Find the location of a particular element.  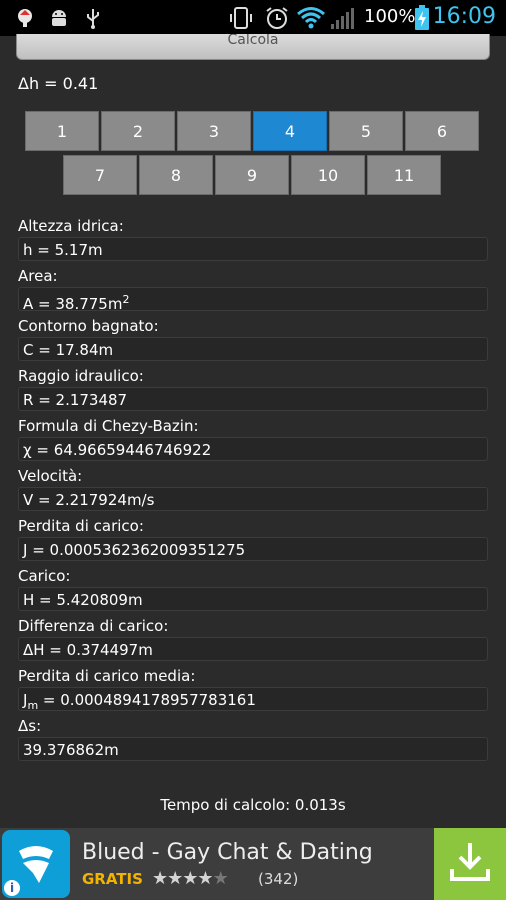

result-label: Area: is located at coordinates (38, 276).